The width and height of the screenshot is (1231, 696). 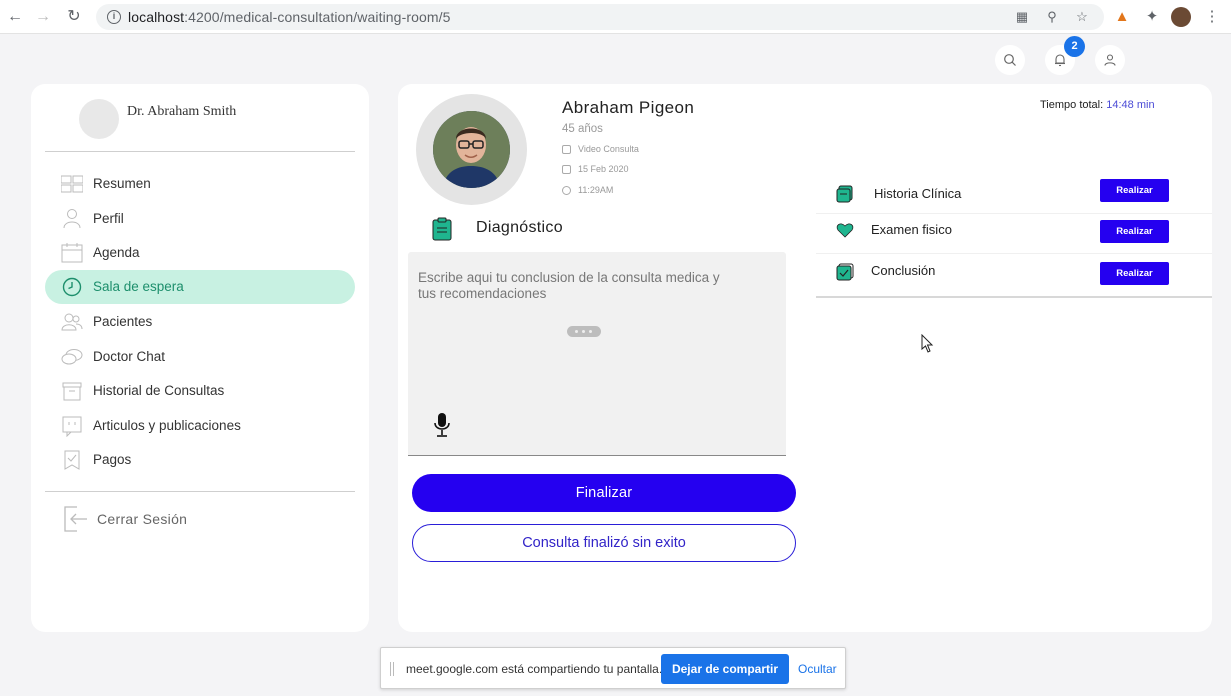 I want to click on consult-time-row: 11:29AM, so click(x=587, y=190).